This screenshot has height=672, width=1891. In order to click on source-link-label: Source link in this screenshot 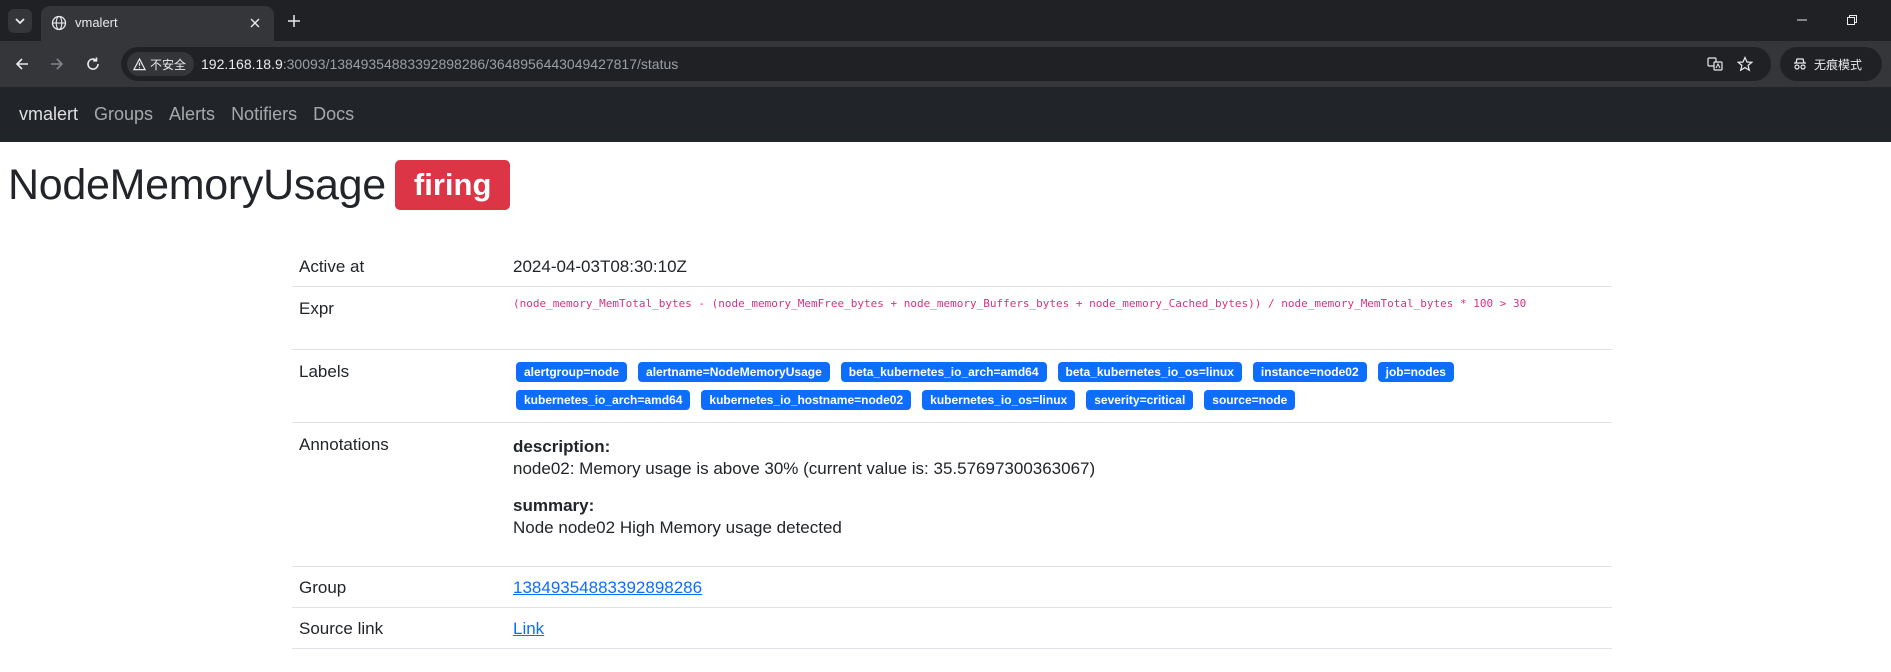, I will do `click(341, 628)`.